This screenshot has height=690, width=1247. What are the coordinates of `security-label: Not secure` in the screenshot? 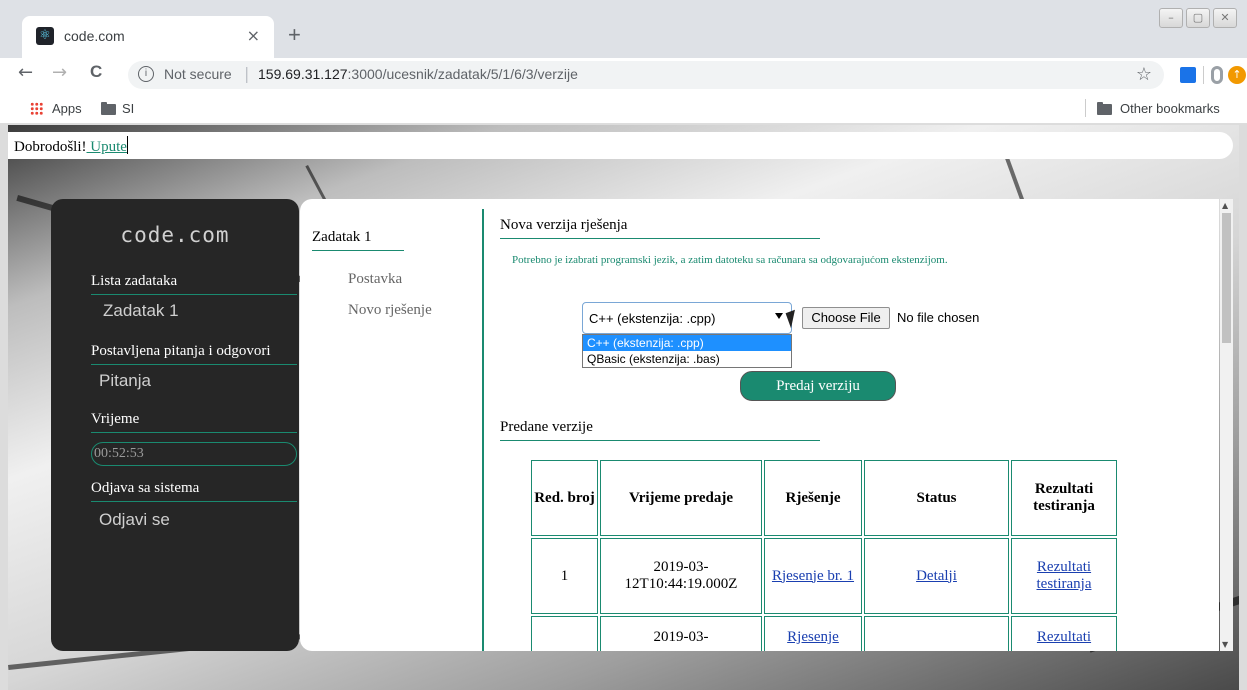 It's located at (198, 74).